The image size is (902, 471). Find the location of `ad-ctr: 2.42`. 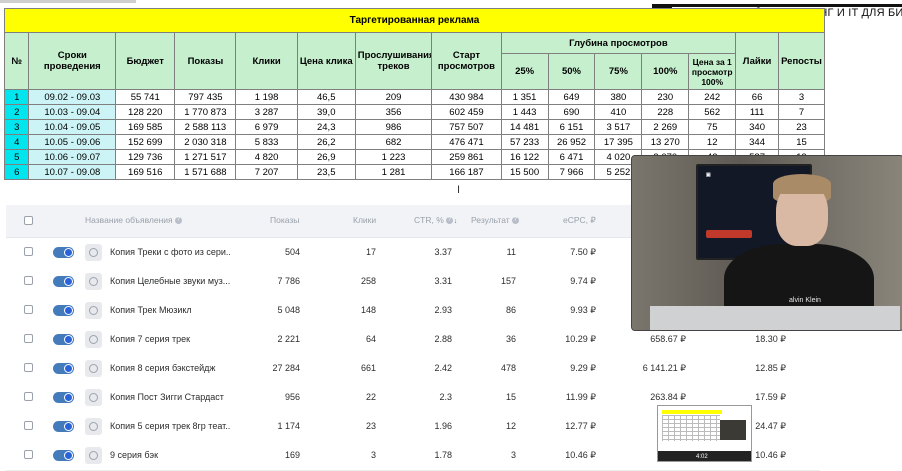

ad-ctr: 2.42 is located at coordinates (443, 368).